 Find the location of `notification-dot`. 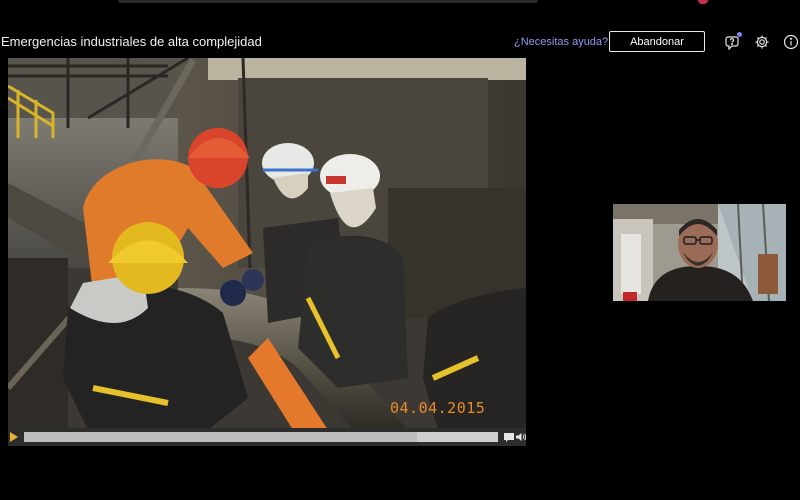

notification-dot is located at coordinates (703, 2).